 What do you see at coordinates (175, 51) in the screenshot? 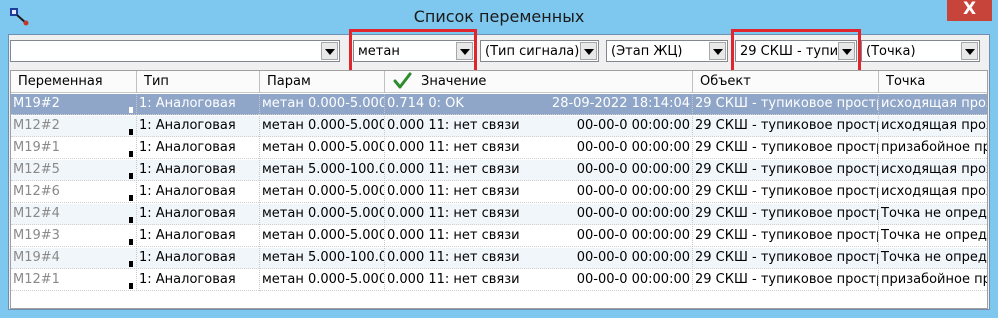
I see `name-filter-combo` at bounding box center [175, 51].